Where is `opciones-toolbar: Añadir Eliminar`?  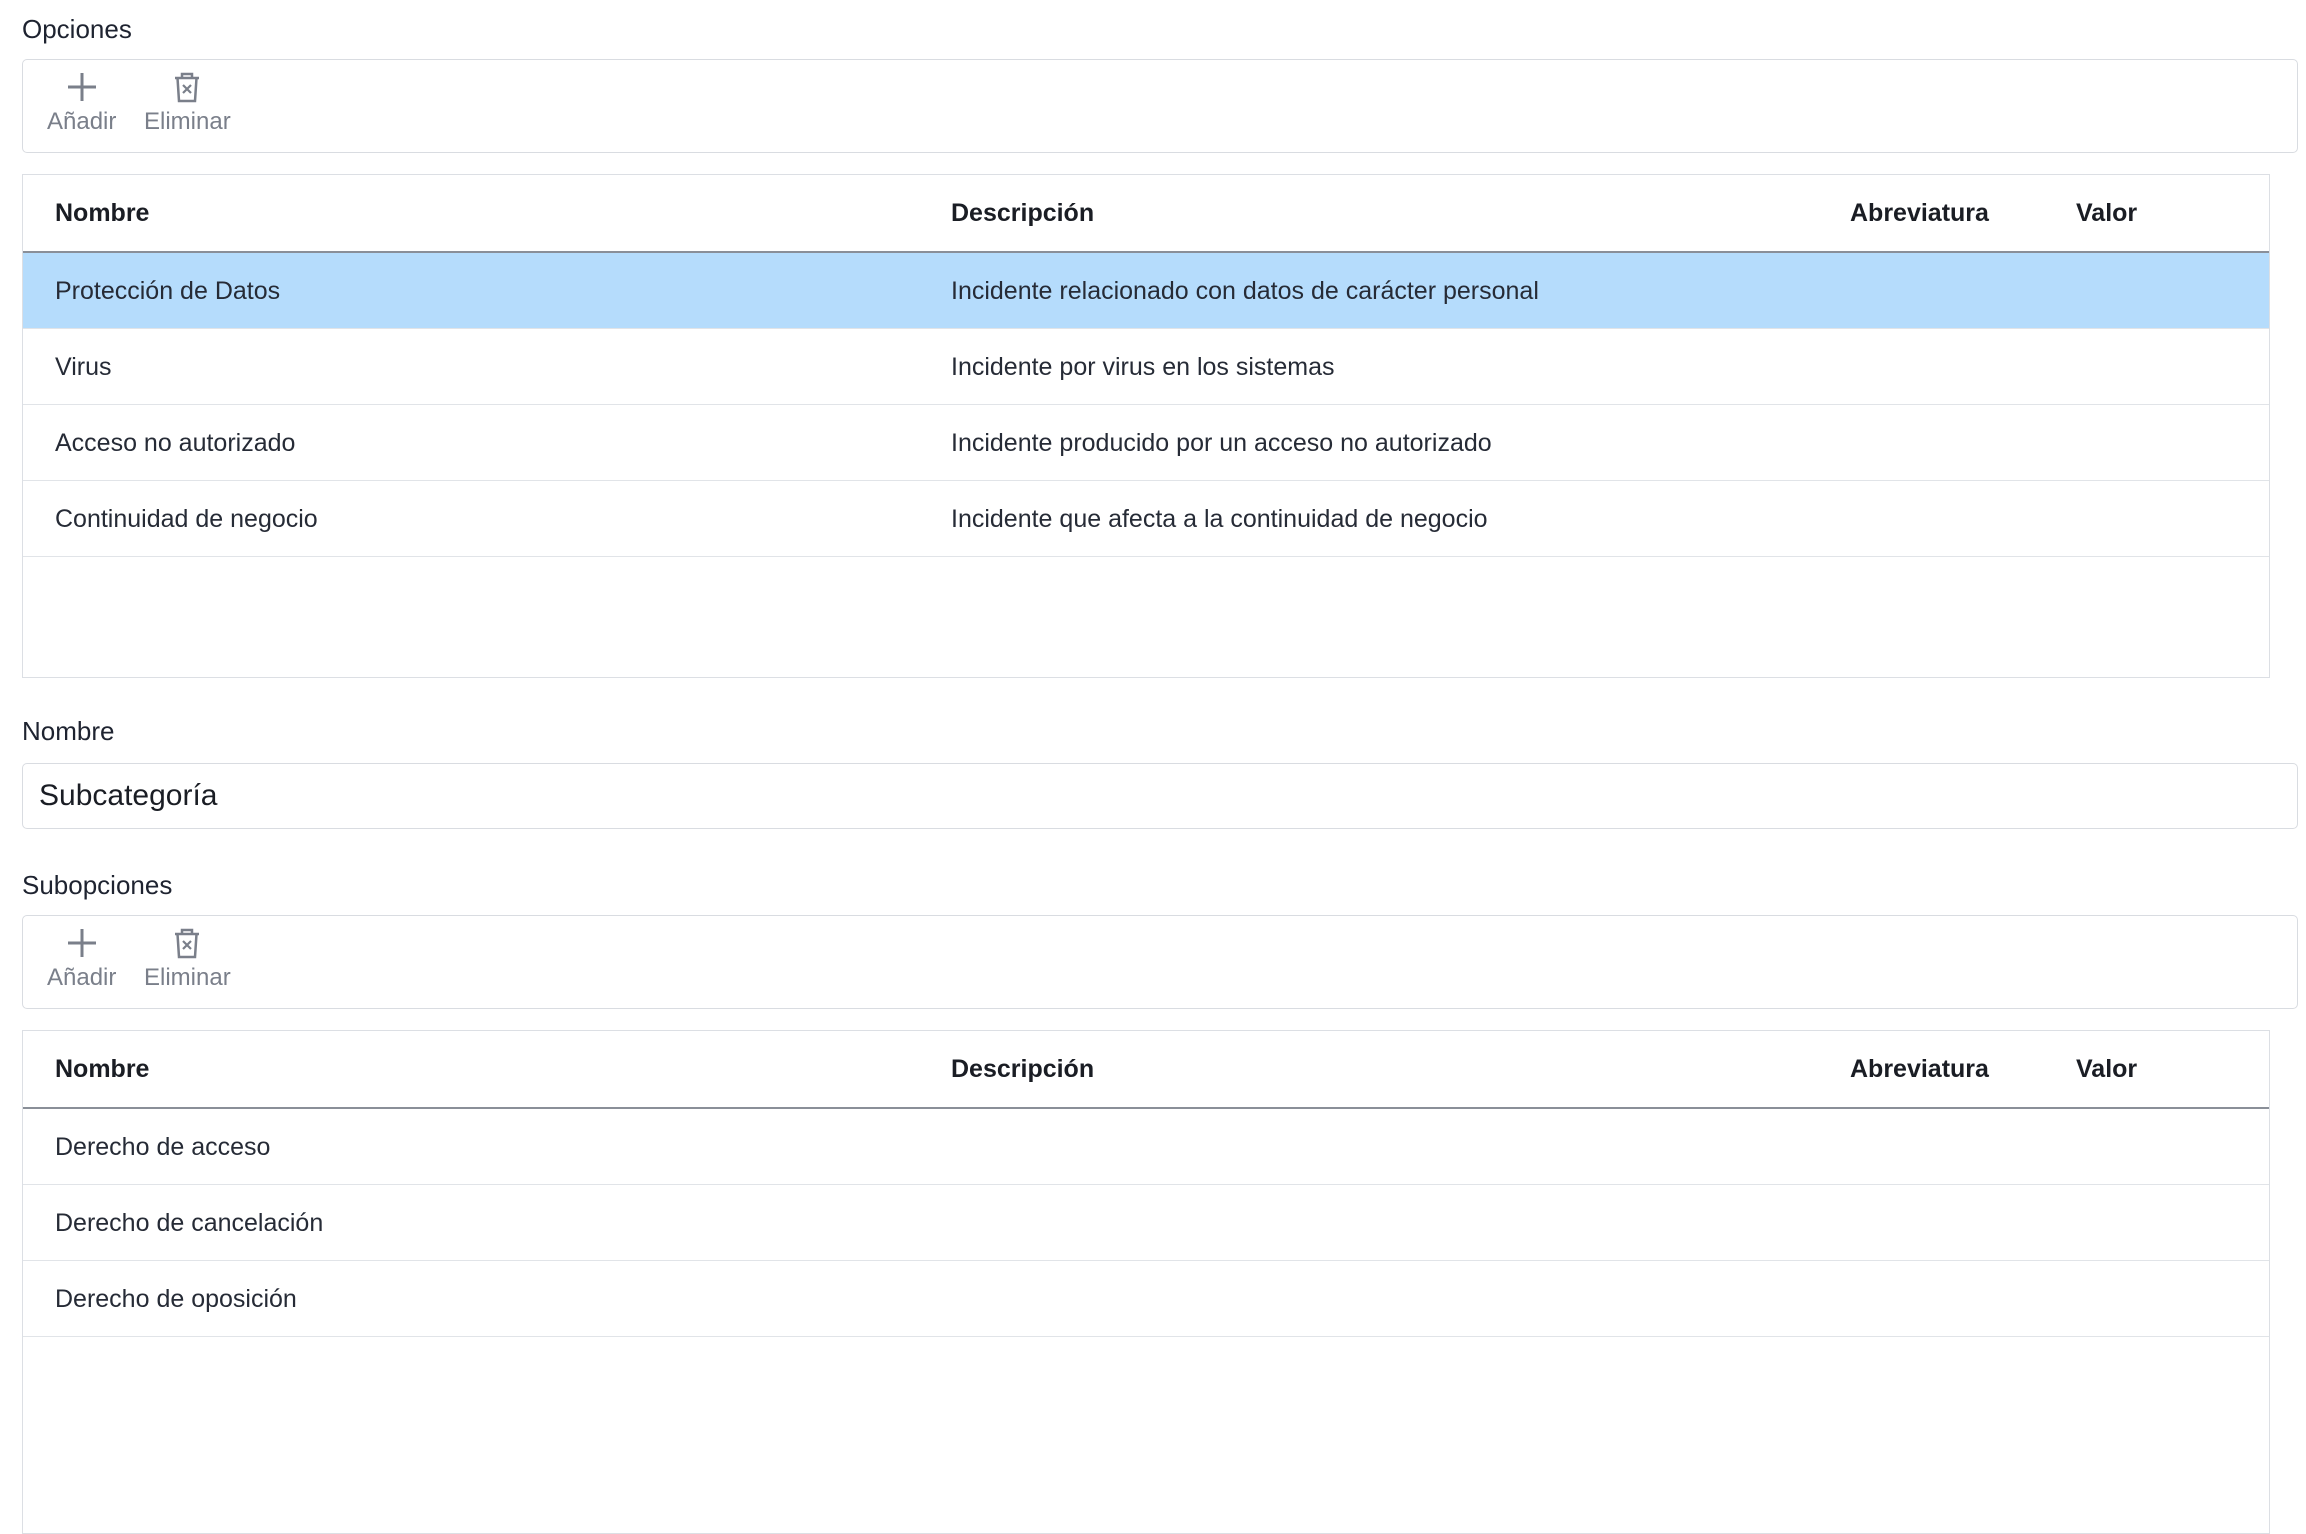
opciones-toolbar: Añadir Eliminar is located at coordinates (1160, 106).